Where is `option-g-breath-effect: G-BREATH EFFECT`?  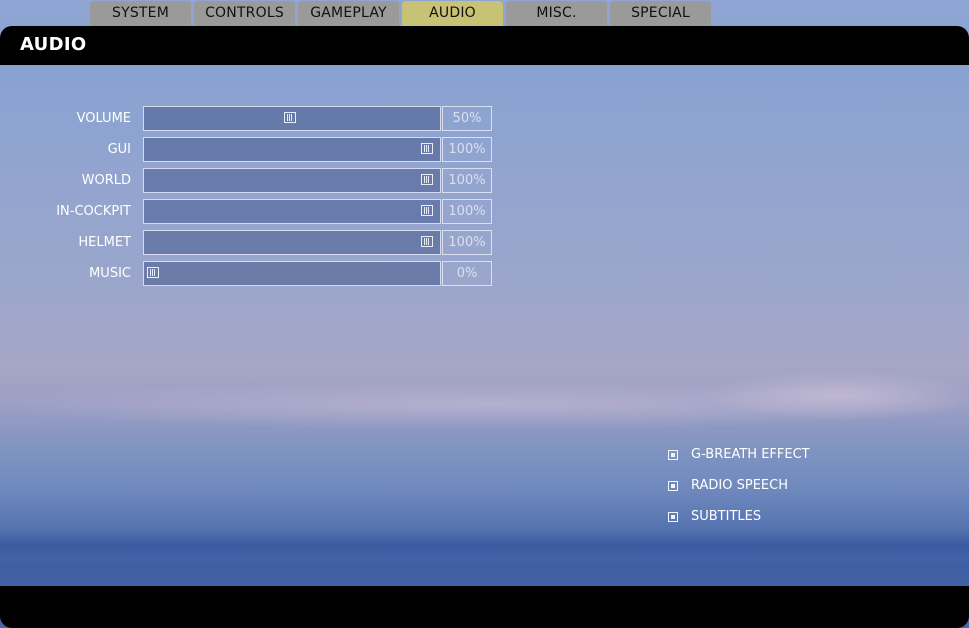
option-g-breath-effect: G-BREATH EFFECT is located at coordinates (793, 455).